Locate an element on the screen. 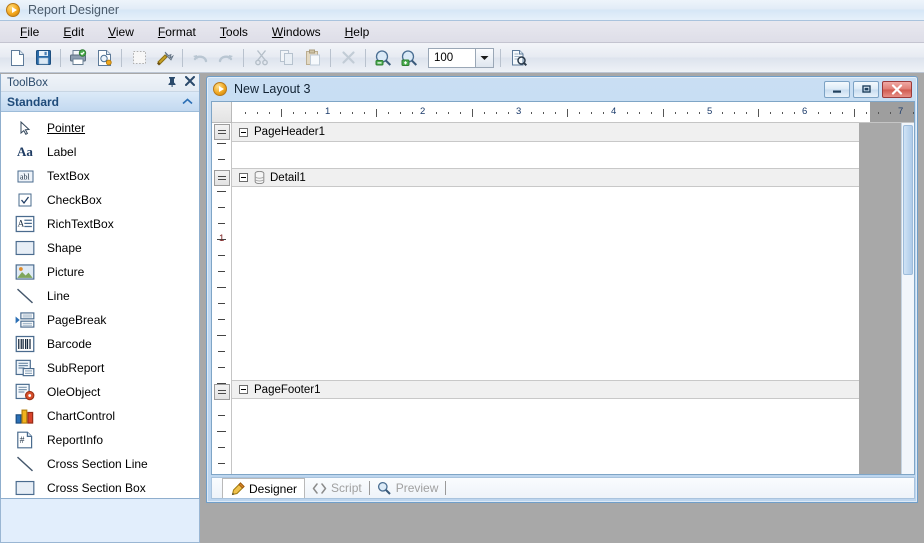 Image resolution: width=924 pixels, height=543 pixels. menu-windows: Windows is located at coordinates (296, 32).